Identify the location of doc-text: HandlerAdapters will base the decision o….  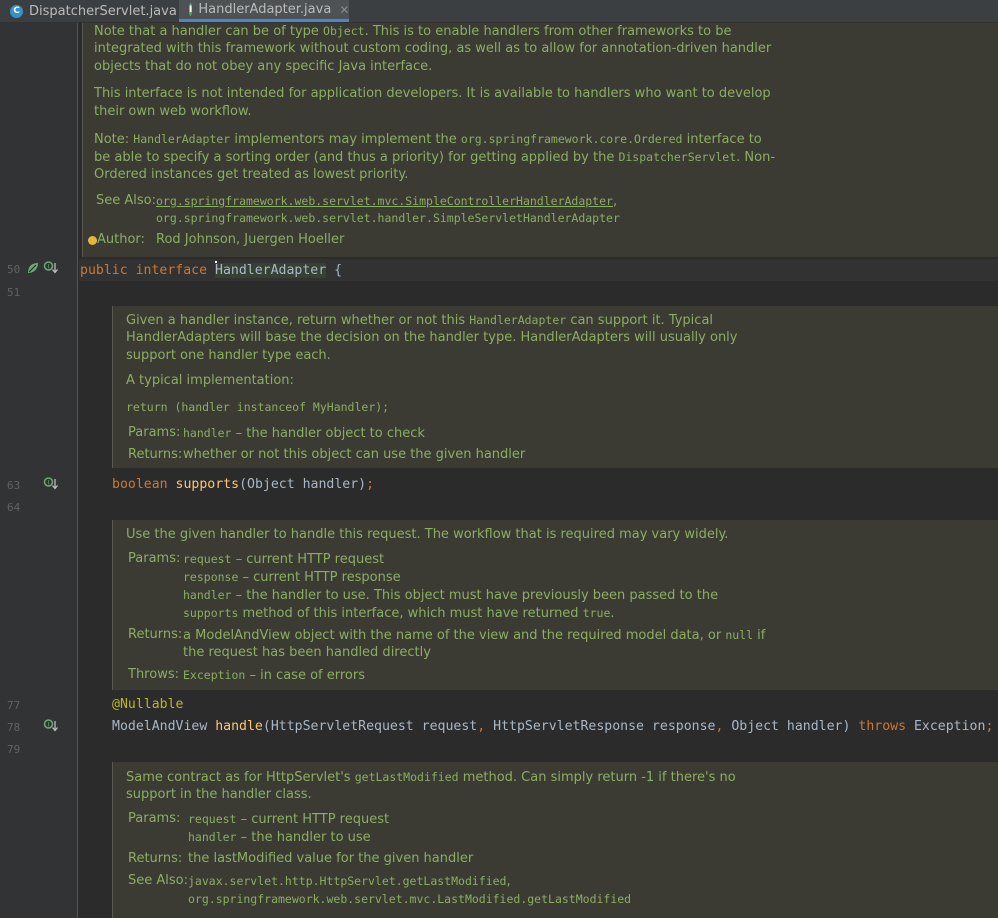
(432, 337).